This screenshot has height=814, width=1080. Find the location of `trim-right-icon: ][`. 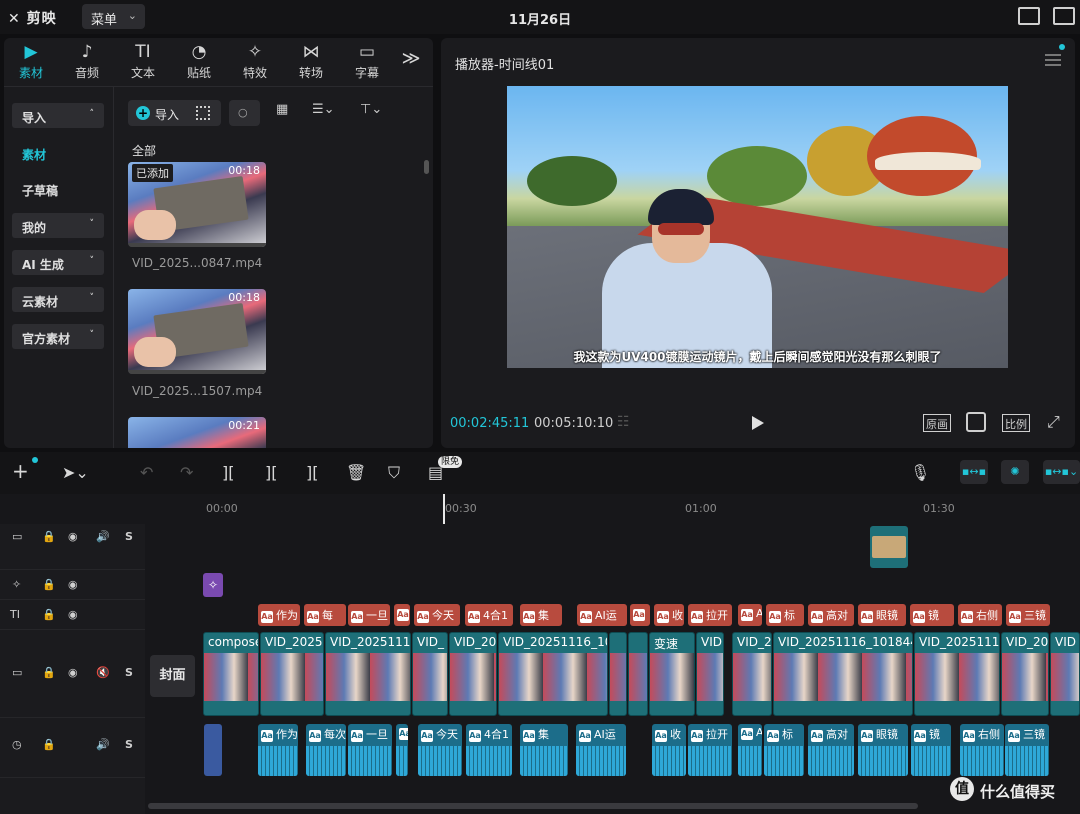

trim-right-icon: ][ is located at coordinates (312, 472).